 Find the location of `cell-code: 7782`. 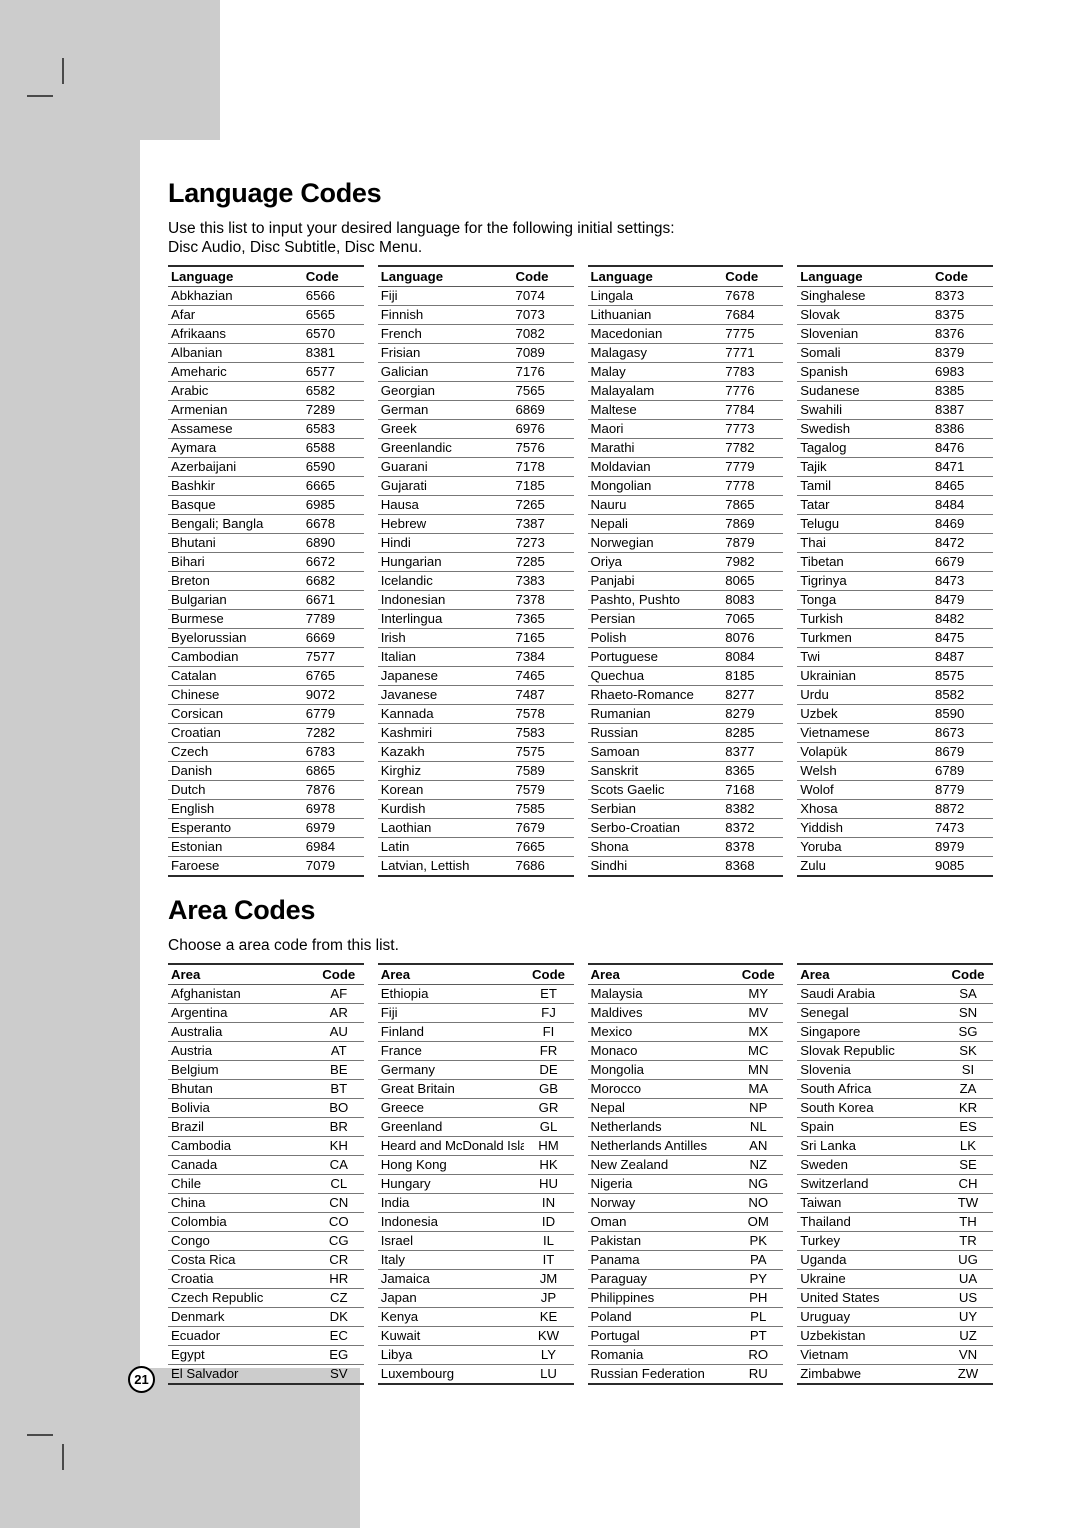

cell-code: 7782 is located at coordinates (754, 448).